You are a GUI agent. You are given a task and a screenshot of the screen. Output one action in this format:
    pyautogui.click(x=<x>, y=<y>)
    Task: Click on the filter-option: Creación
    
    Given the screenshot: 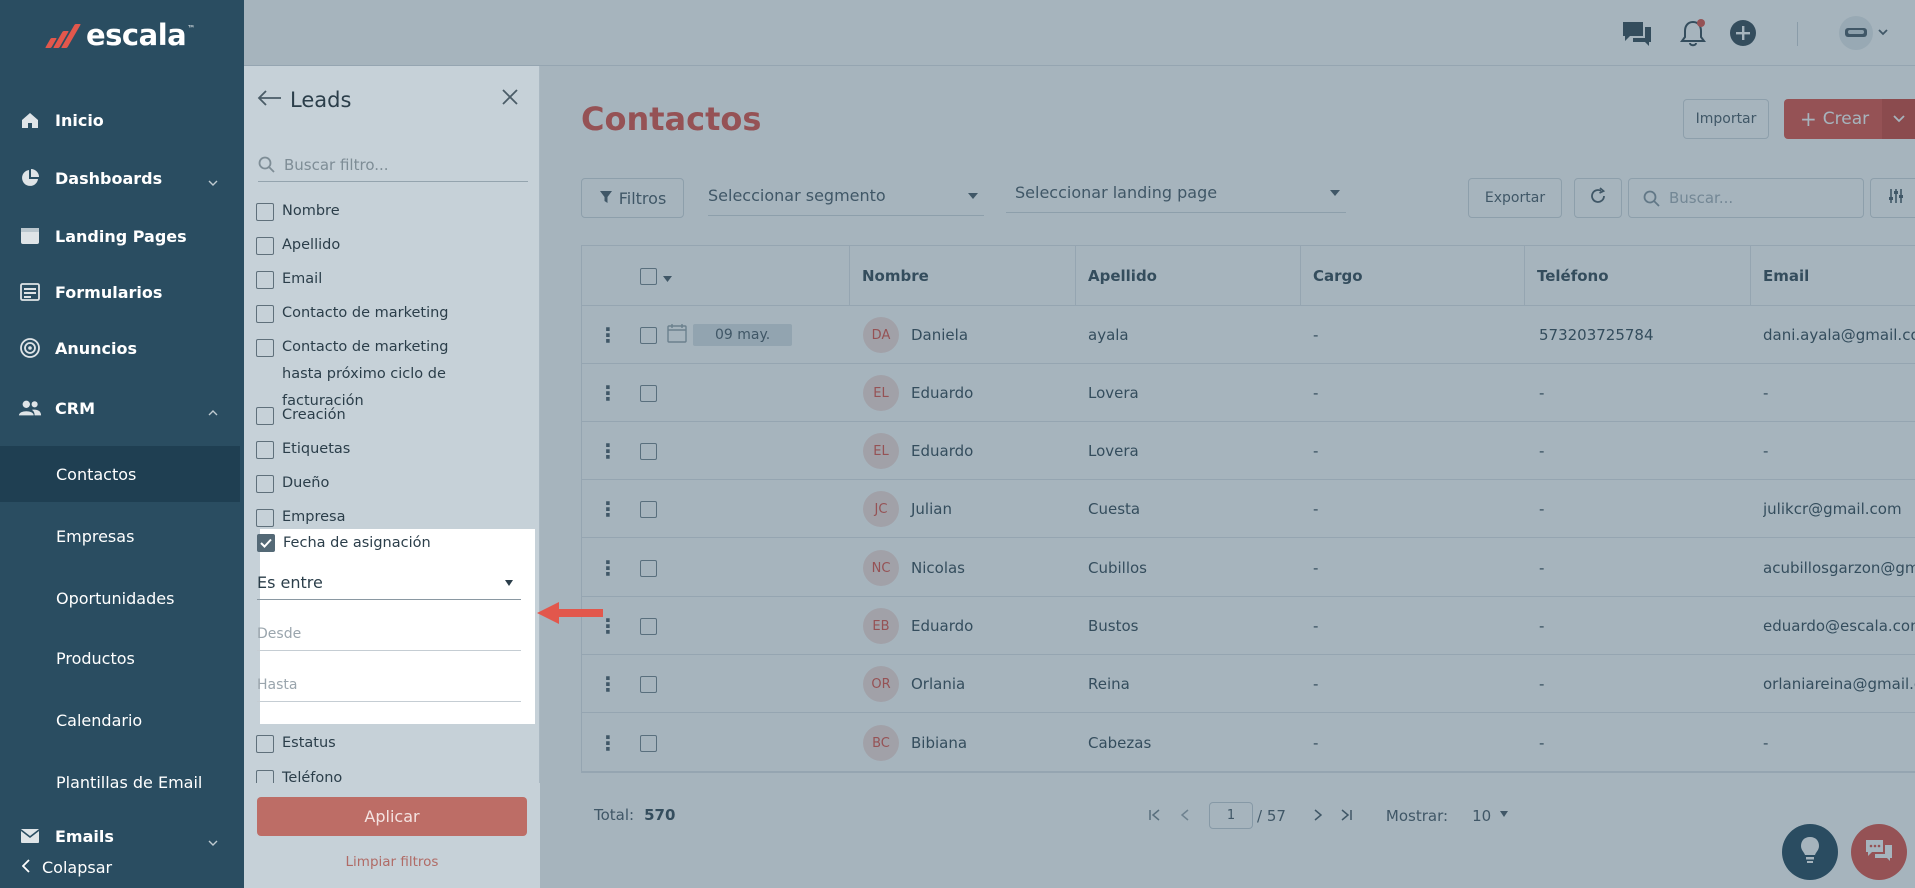 What is the action you would take?
    pyautogui.click(x=301, y=415)
    